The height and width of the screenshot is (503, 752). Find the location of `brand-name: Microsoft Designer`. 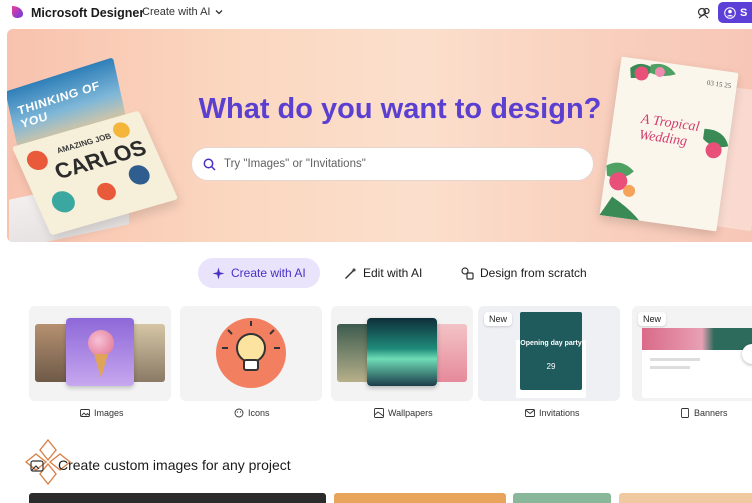

brand-name: Microsoft Designer is located at coordinates (87, 13).